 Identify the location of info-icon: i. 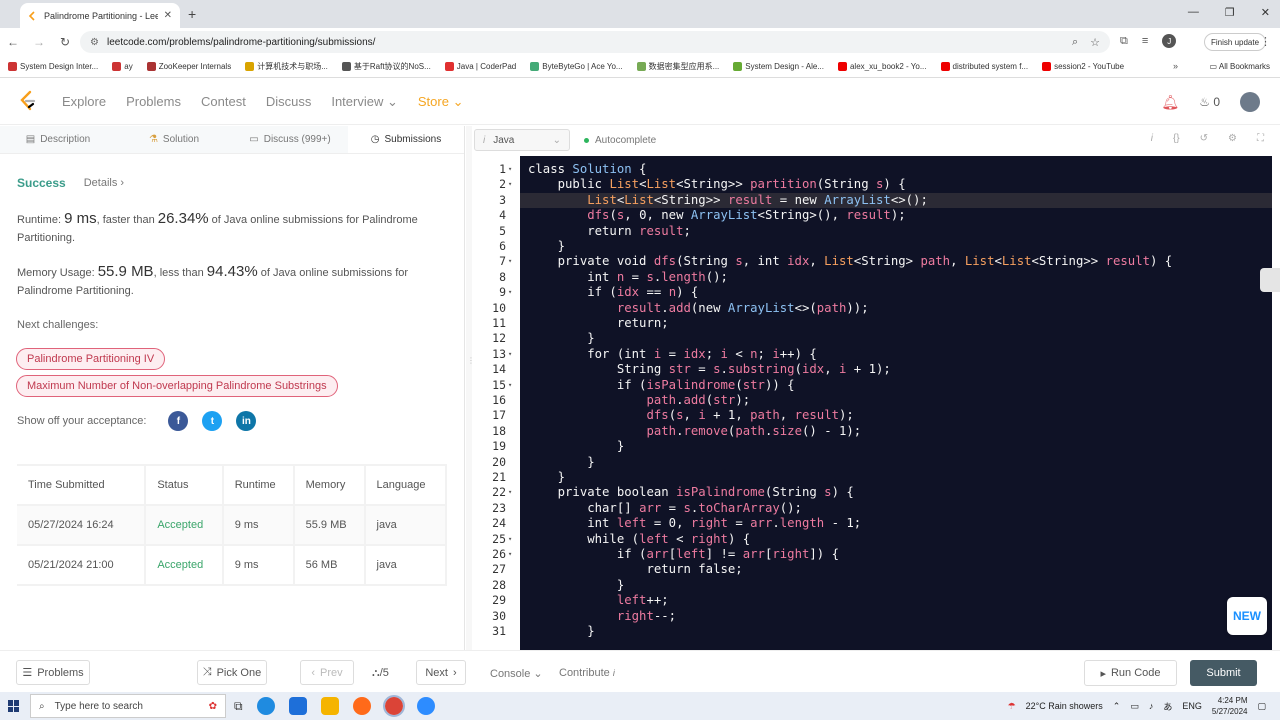
(1152, 138).